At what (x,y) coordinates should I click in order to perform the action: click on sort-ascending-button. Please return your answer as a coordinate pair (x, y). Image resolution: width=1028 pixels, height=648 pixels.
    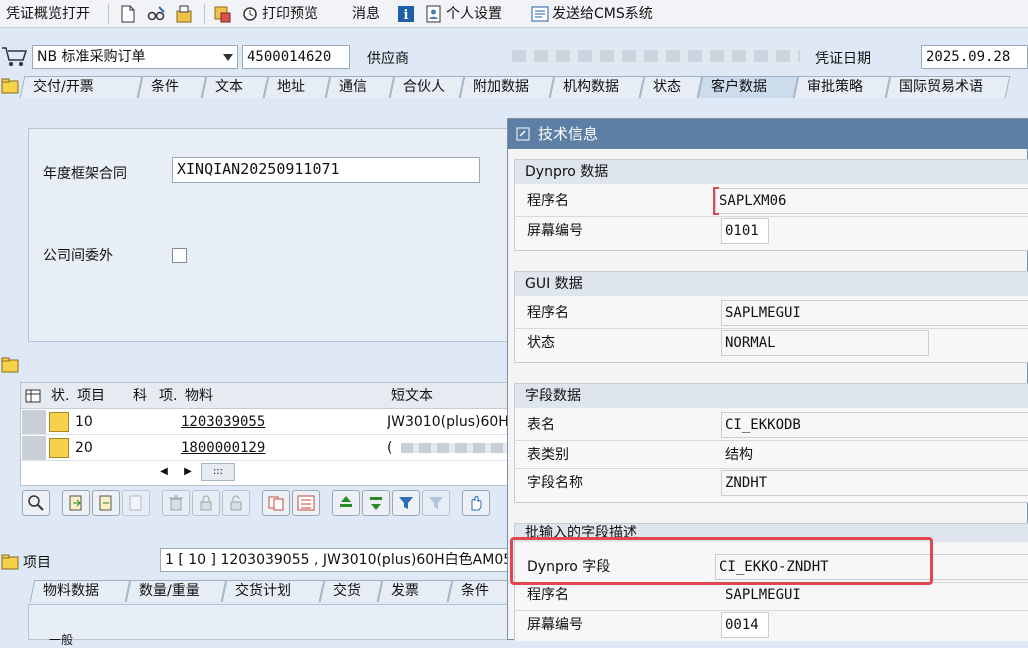
    Looking at the image, I should click on (346, 503).